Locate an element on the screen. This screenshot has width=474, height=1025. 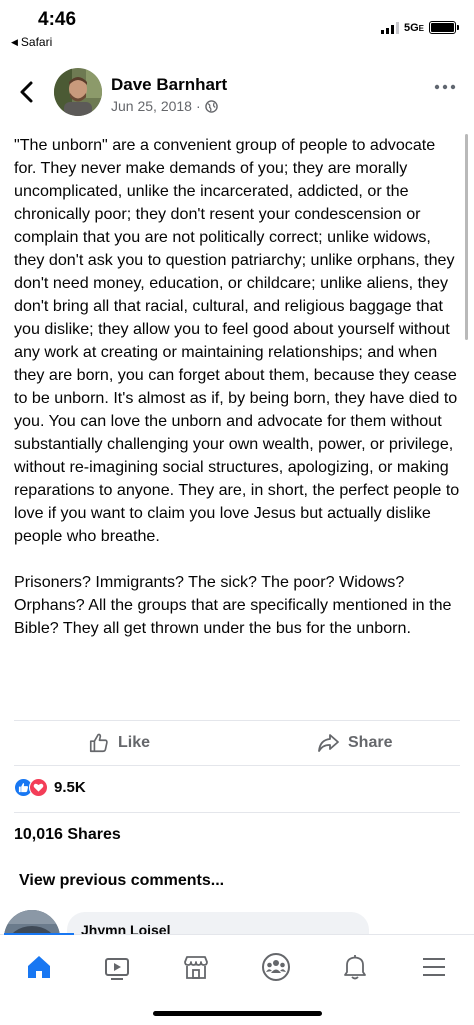
more-options-icon is located at coordinates (445, 87).